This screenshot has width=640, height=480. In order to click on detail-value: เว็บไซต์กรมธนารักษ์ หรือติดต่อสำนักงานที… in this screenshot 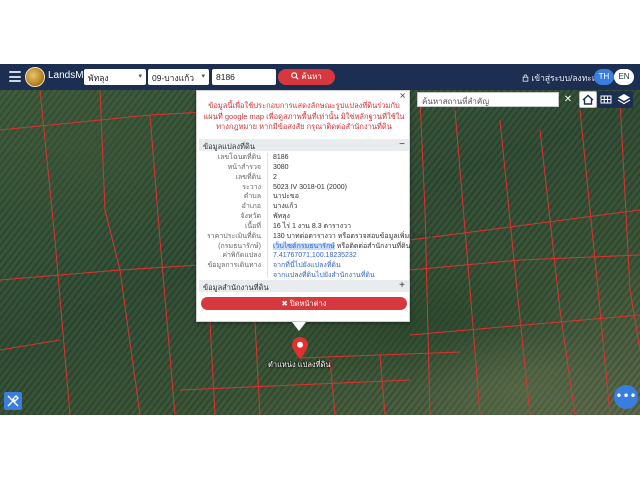, I will do `click(341, 247)`.